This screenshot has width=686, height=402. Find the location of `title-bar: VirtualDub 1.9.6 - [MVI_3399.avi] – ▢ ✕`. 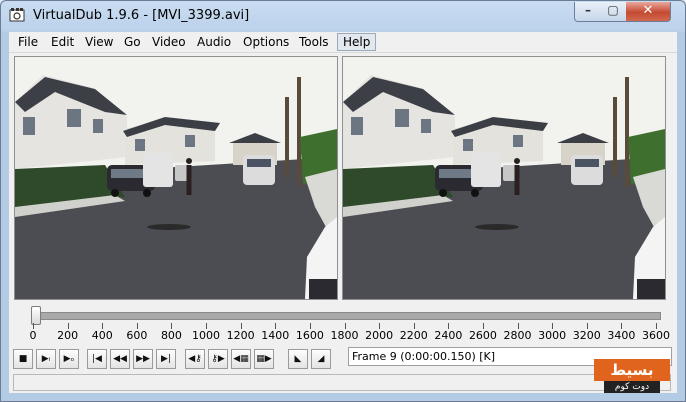

title-bar: VirtualDub 1.9.6 - [MVI_3399.avi] – ▢ ✕ is located at coordinates (343, 16).